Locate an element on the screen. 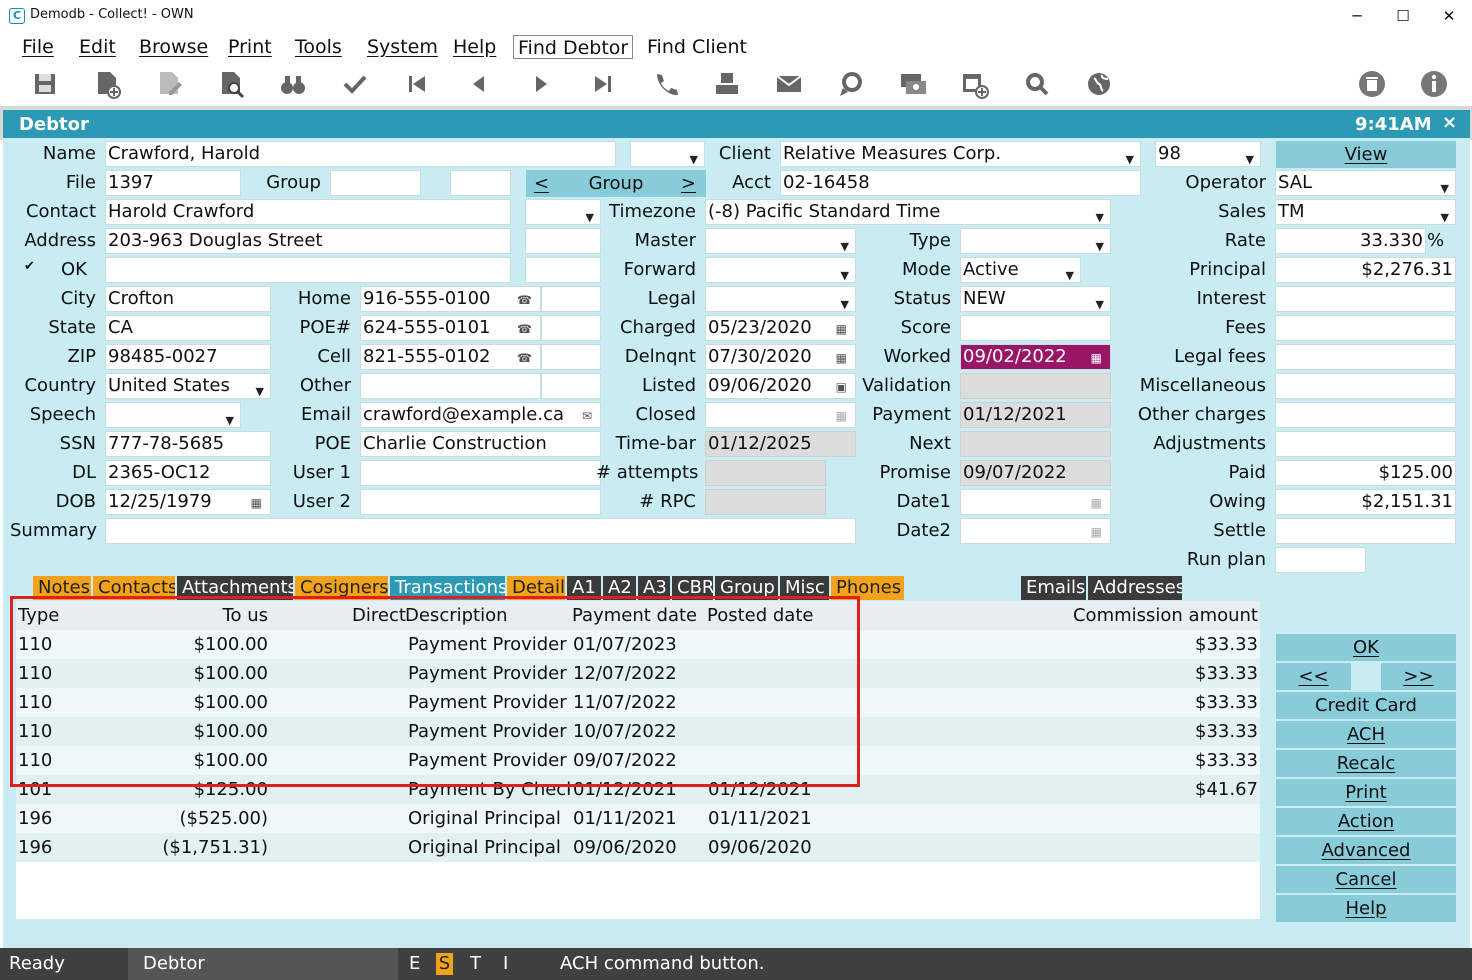 This screenshot has width=1472, height=980. dob-field: 12/25/1979 ▦ is located at coordinates (188, 502).